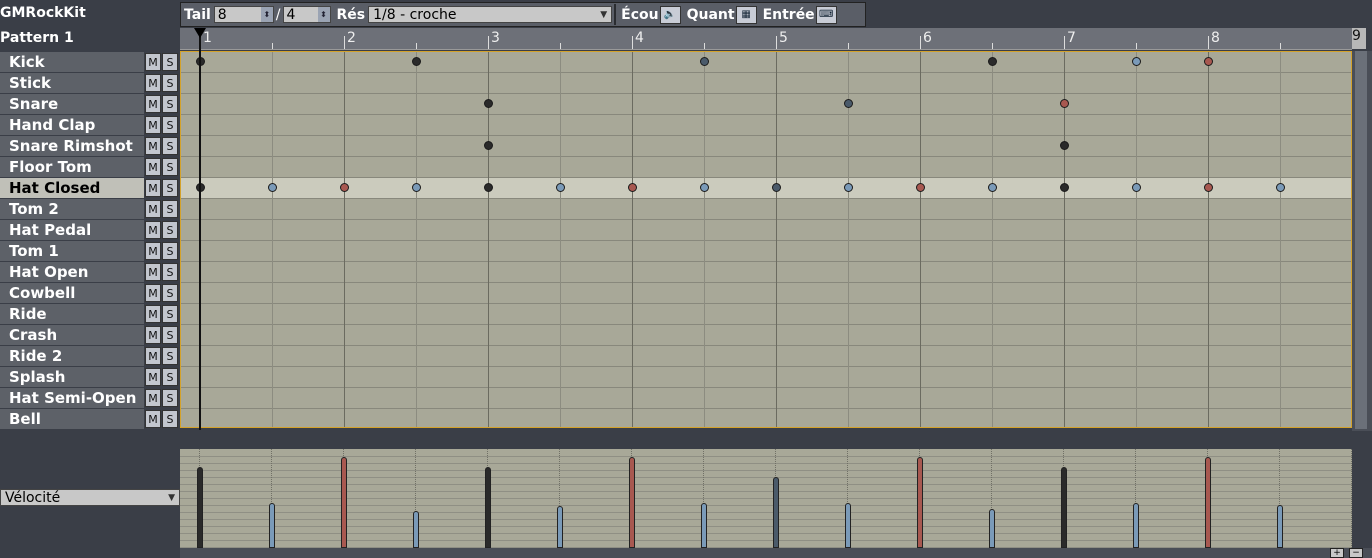 This screenshot has width=1372, height=558. I want to click on instrument-label: Ride, so click(72, 314).